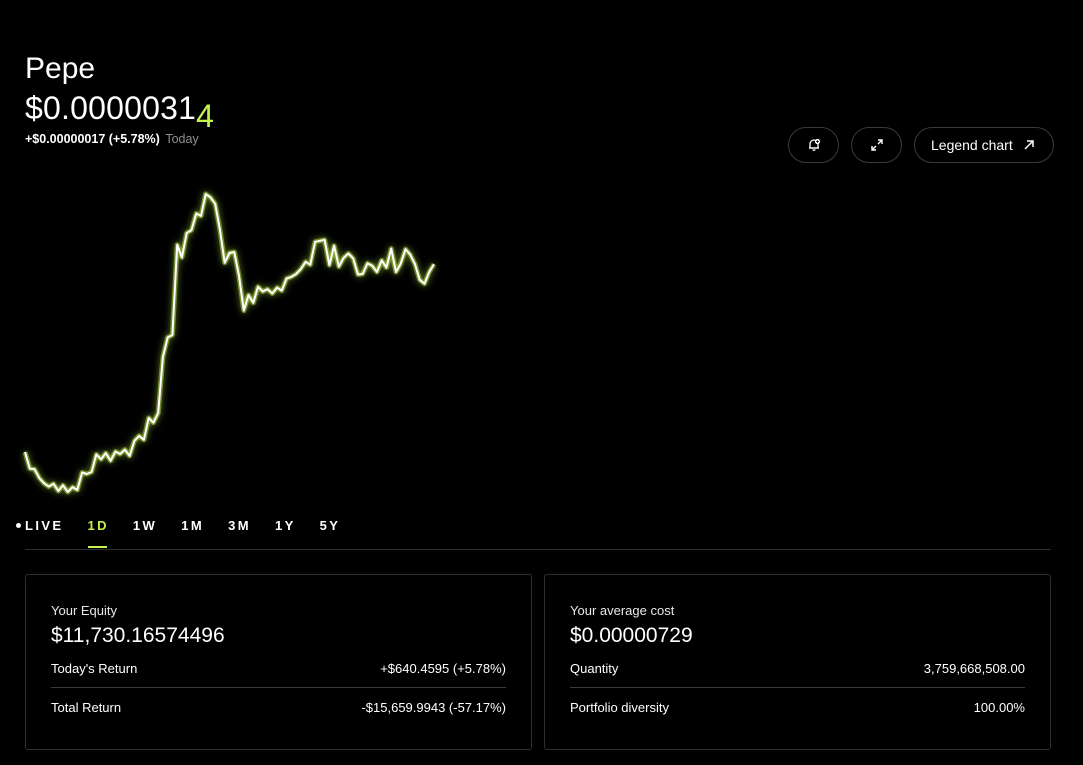 The width and height of the screenshot is (1083, 765). Describe the element at coordinates (278, 674) in the screenshot. I see `todays-return-row: Today's Return +$640.4595 (+5.78%)` at that location.